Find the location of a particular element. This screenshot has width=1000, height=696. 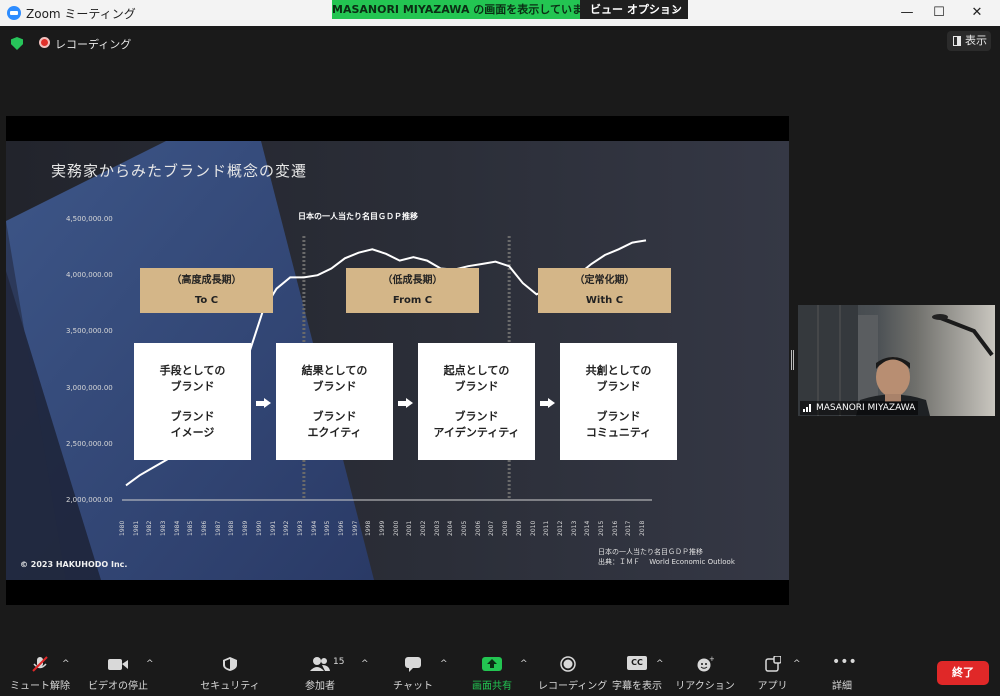

phase-label: （定常化期） is located at coordinates (604, 280).